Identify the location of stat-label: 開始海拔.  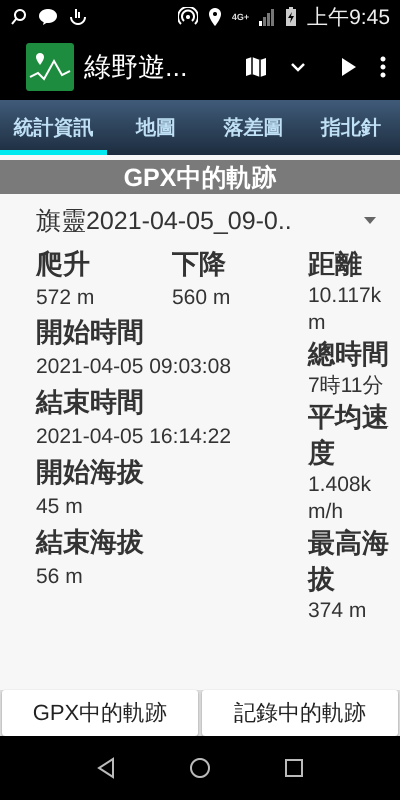
(90, 472).